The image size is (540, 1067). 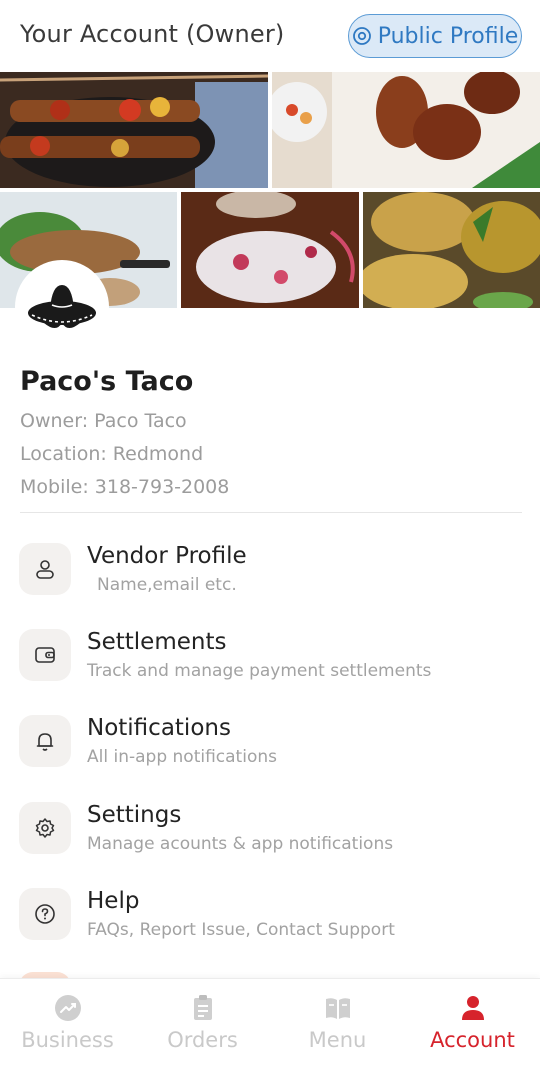 I want to click on page-title: Your Account (Owner), so click(x=152, y=34).